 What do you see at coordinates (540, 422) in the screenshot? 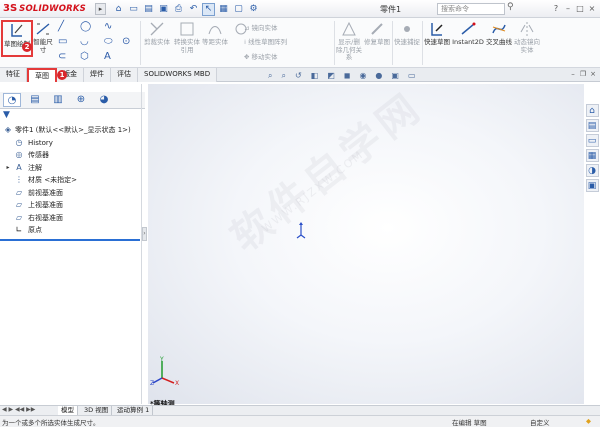
I see `status-custom-units: 自定义` at bounding box center [540, 422].